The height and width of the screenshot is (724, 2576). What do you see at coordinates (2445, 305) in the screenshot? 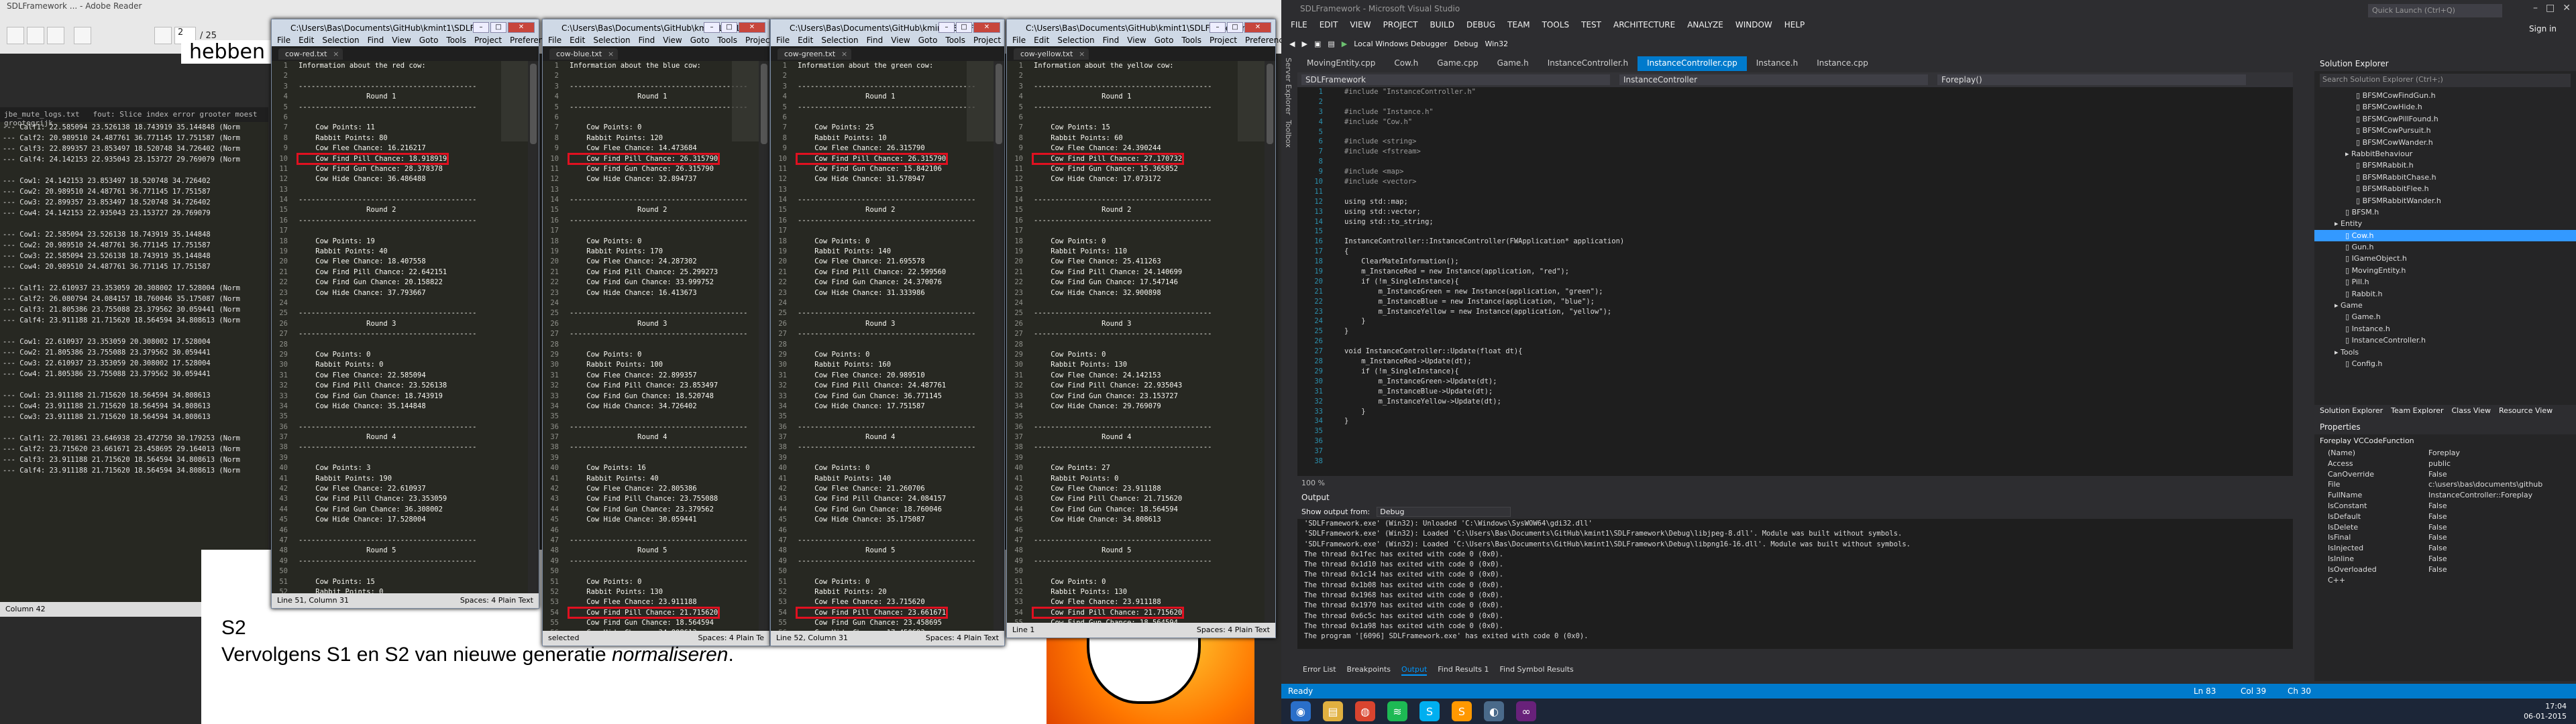
I see `tree-item: ▸ Game` at bounding box center [2445, 305].